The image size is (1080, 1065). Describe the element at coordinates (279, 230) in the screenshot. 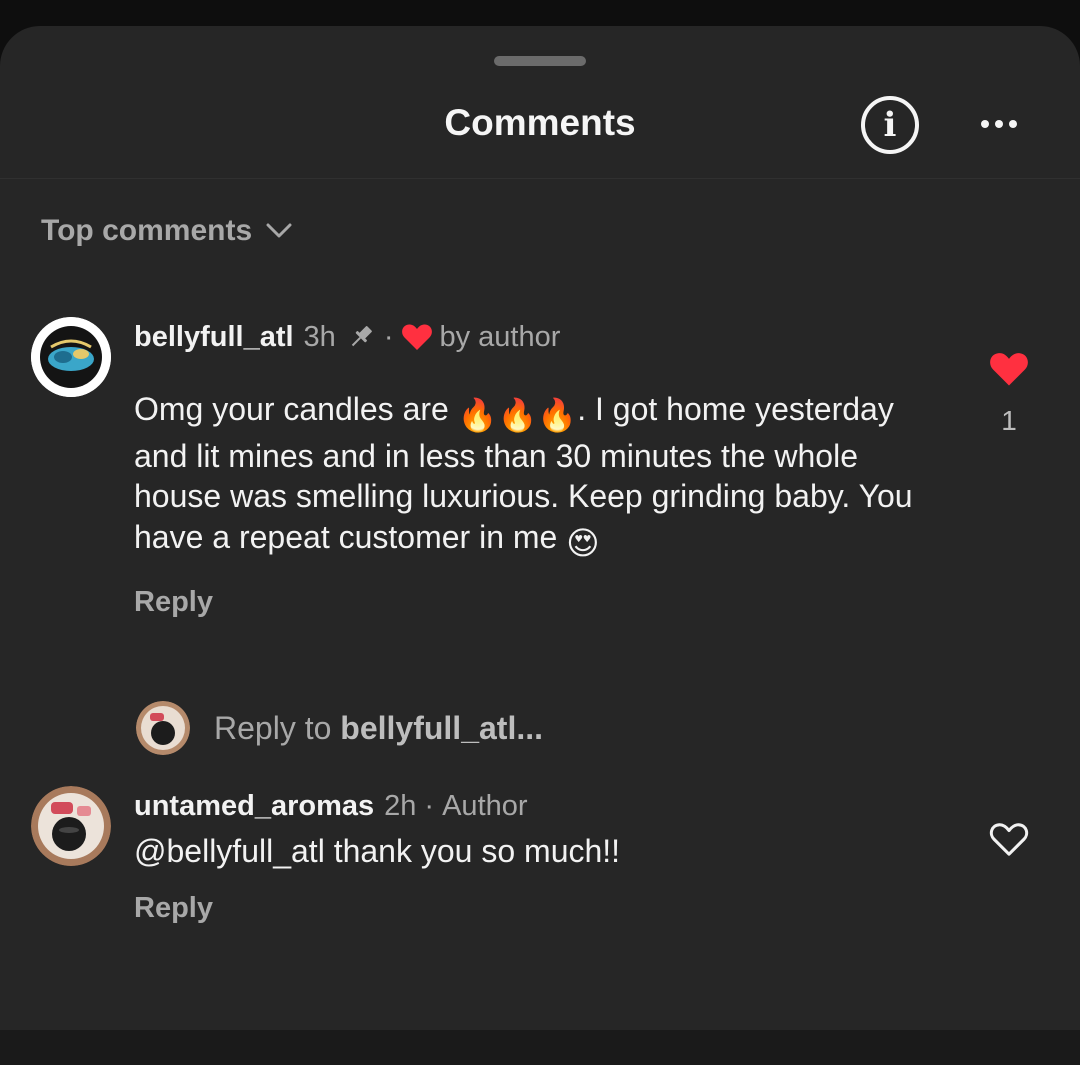

I see `chevron-down-icon` at that location.